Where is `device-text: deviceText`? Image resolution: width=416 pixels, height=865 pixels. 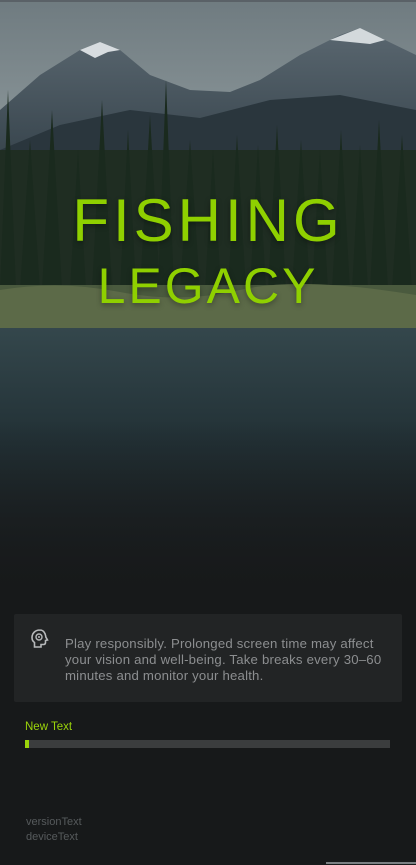 device-text: deviceText is located at coordinates (52, 837).